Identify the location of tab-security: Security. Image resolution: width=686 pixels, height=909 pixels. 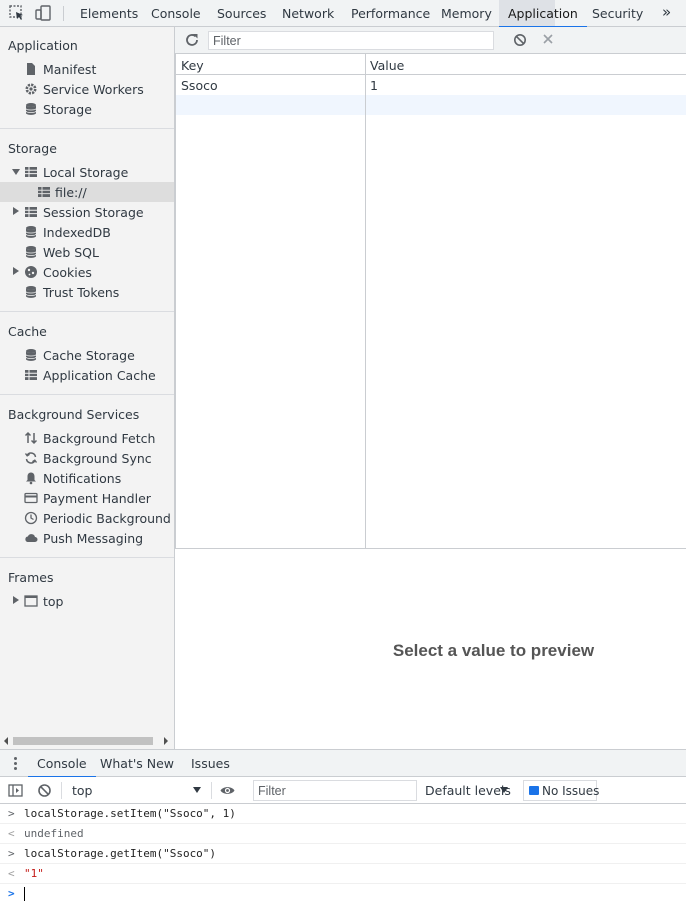
(617, 13).